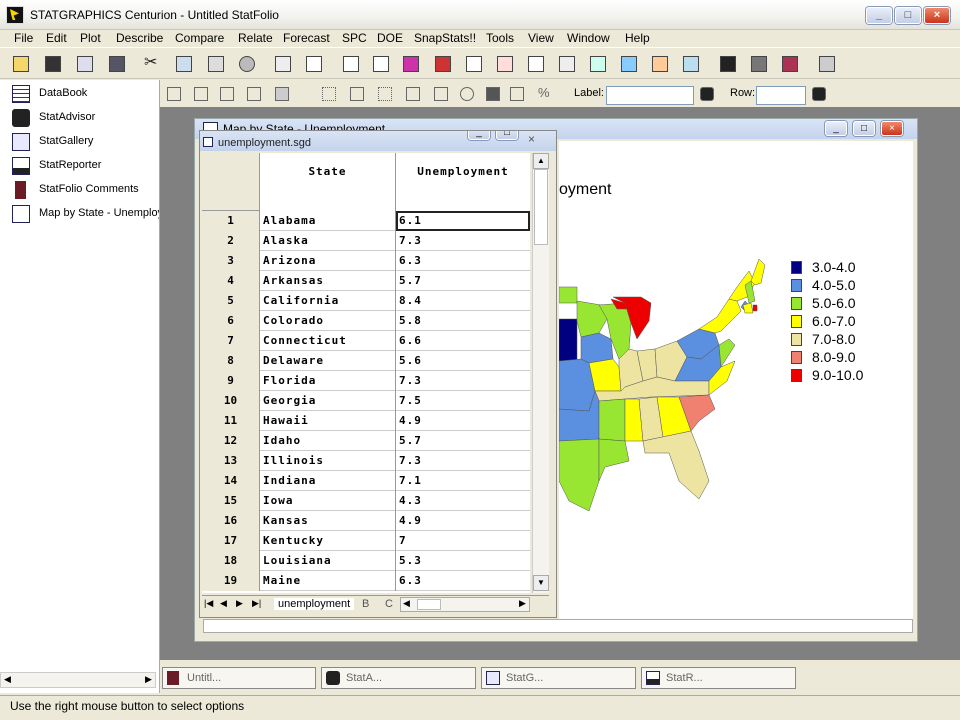 Image resolution: width=960 pixels, height=720 pixels. Describe the element at coordinates (650, 95) in the screenshot. I see `label-input` at that location.